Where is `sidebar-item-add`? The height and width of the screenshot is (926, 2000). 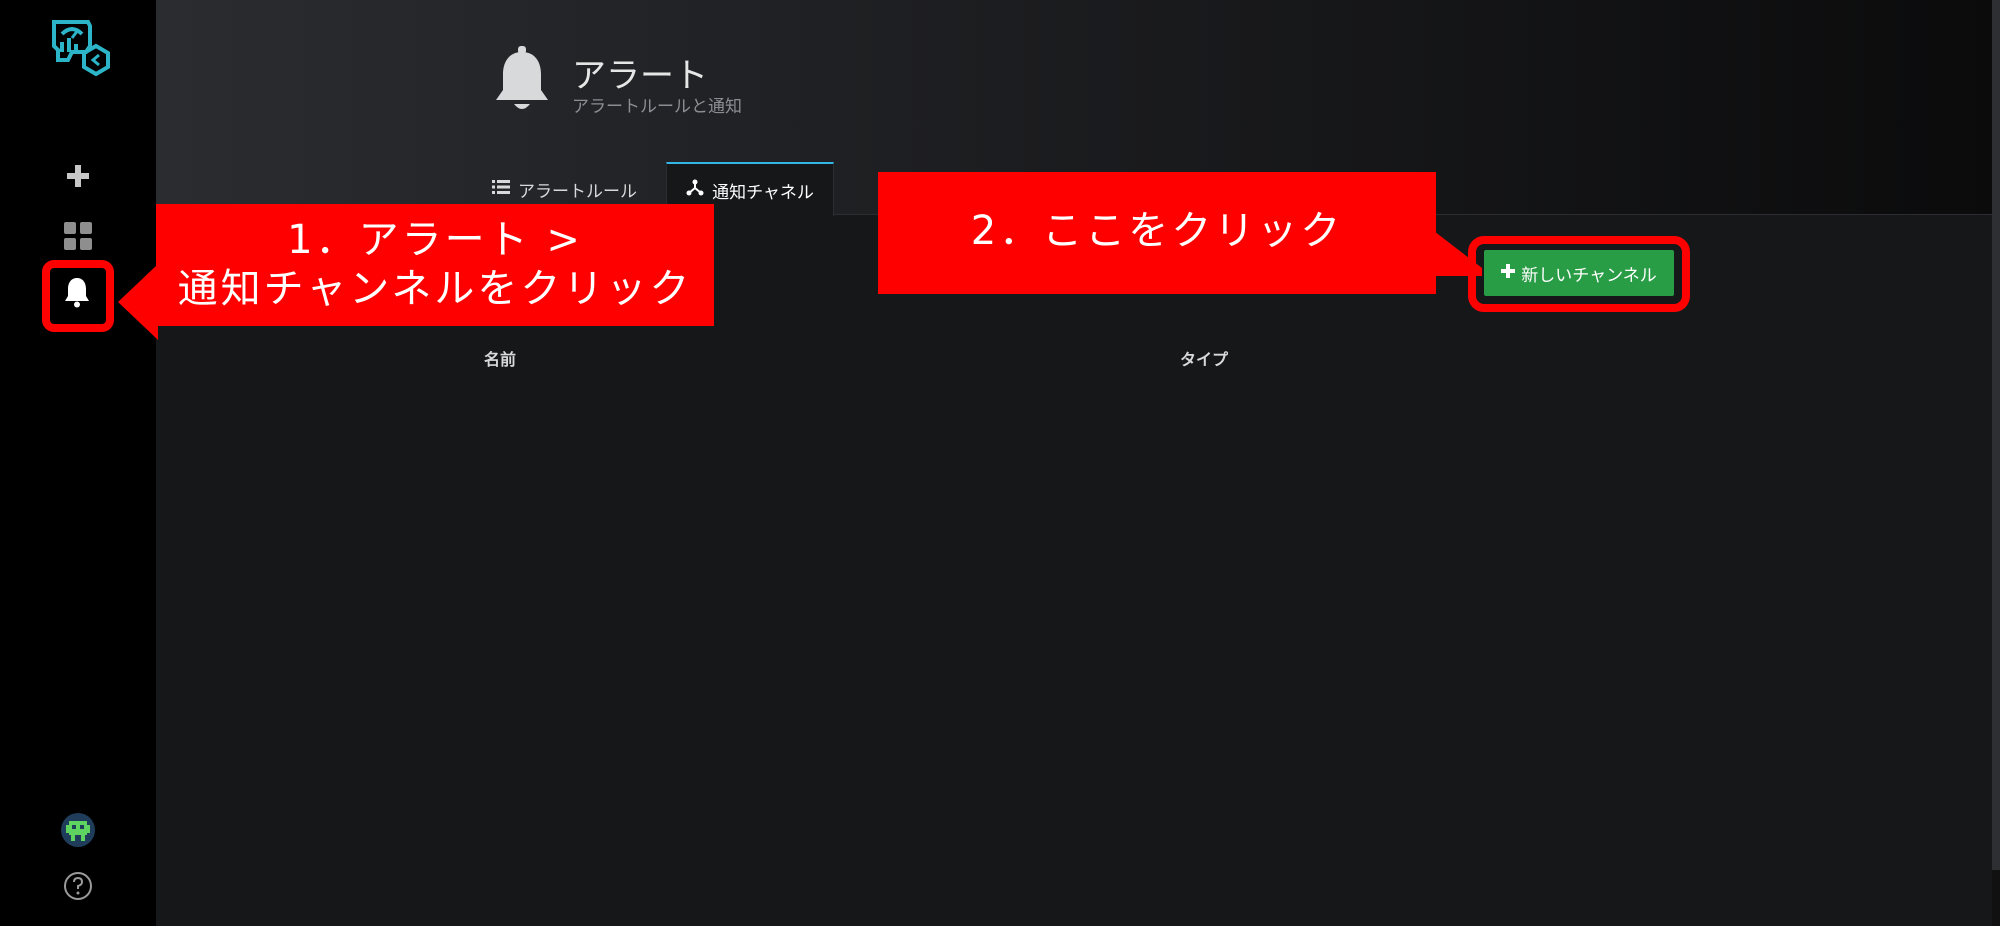
sidebar-item-add is located at coordinates (78, 178).